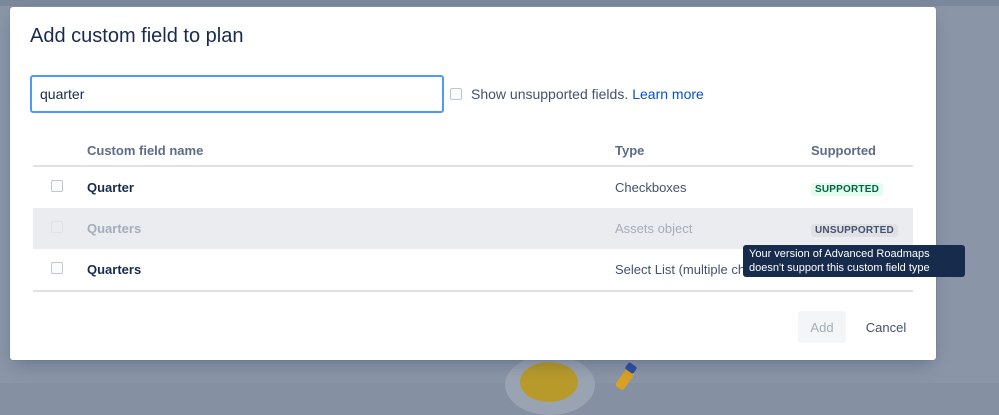  I want to click on table-row: Quarter Checkboxes SUPPORTED, so click(473, 187).